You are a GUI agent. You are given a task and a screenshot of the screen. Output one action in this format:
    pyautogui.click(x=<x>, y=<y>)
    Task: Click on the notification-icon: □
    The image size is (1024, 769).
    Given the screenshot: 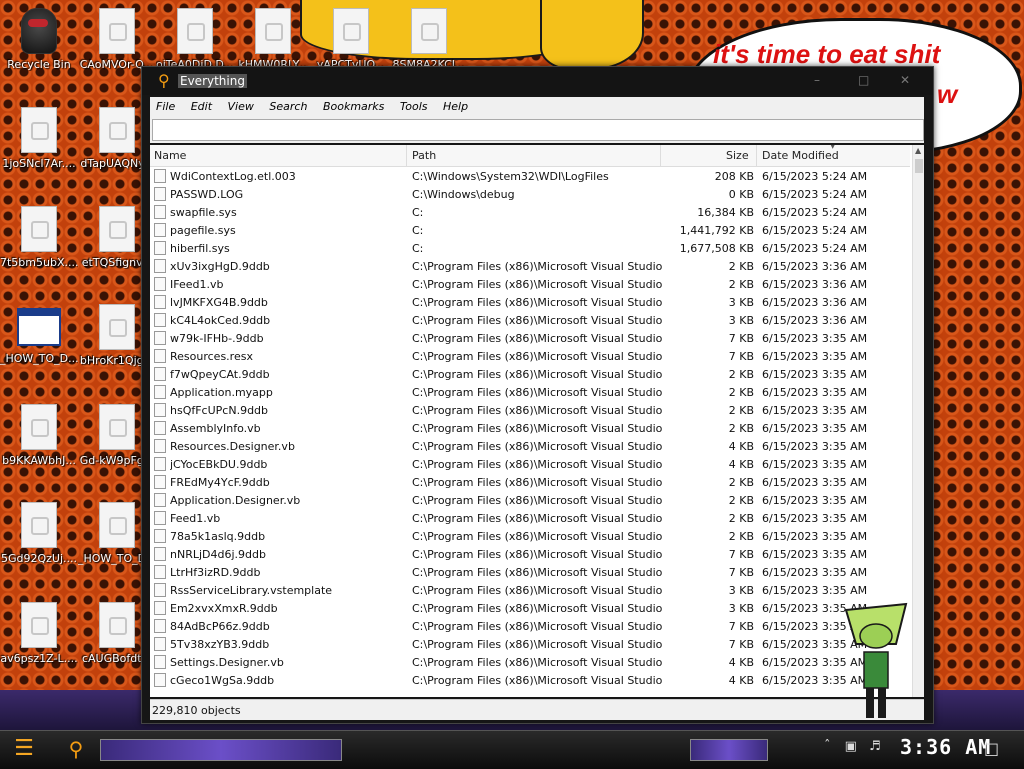 What is the action you would take?
    pyautogui.click(x=991, y=748)
    